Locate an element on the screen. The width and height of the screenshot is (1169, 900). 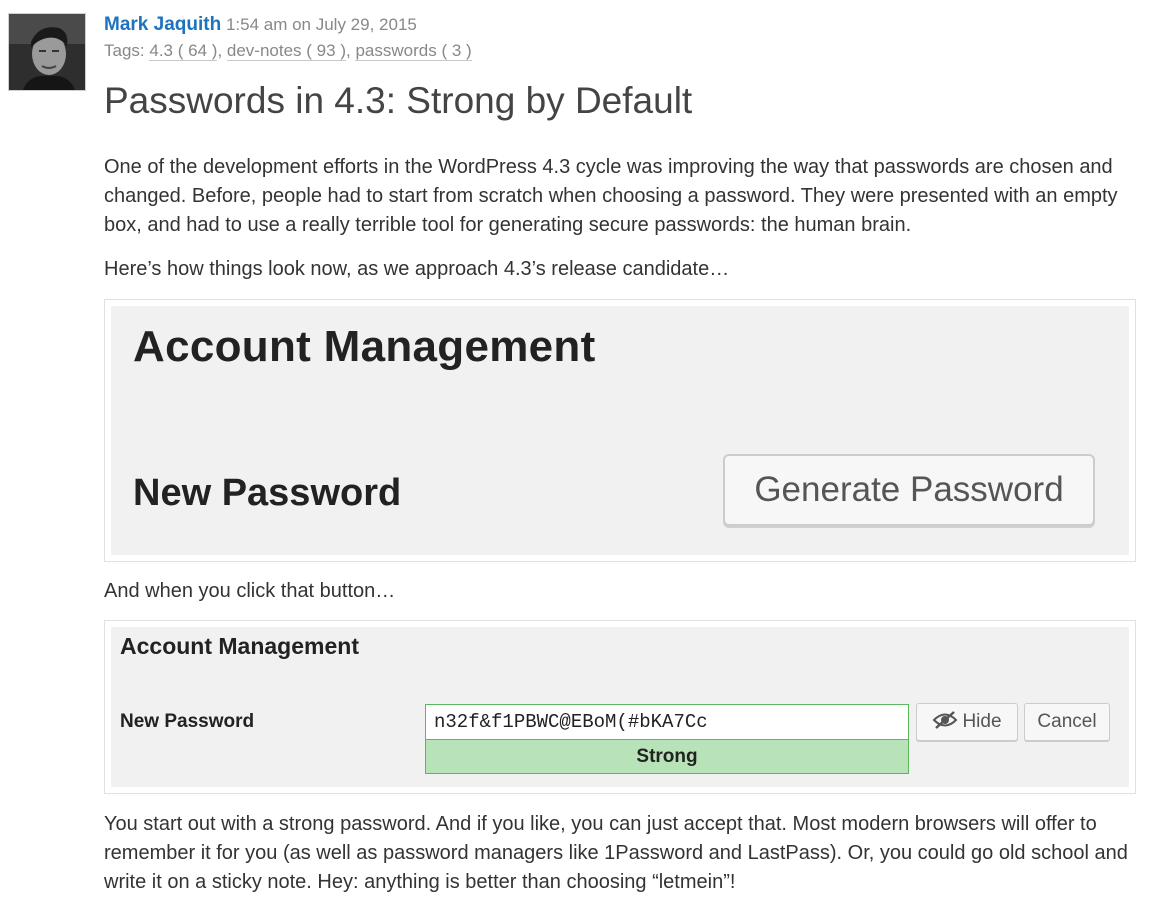
new-password-input: n32f&f1PBWC@EBoM(#bKA7Cc is located at coordinates (667, 722).